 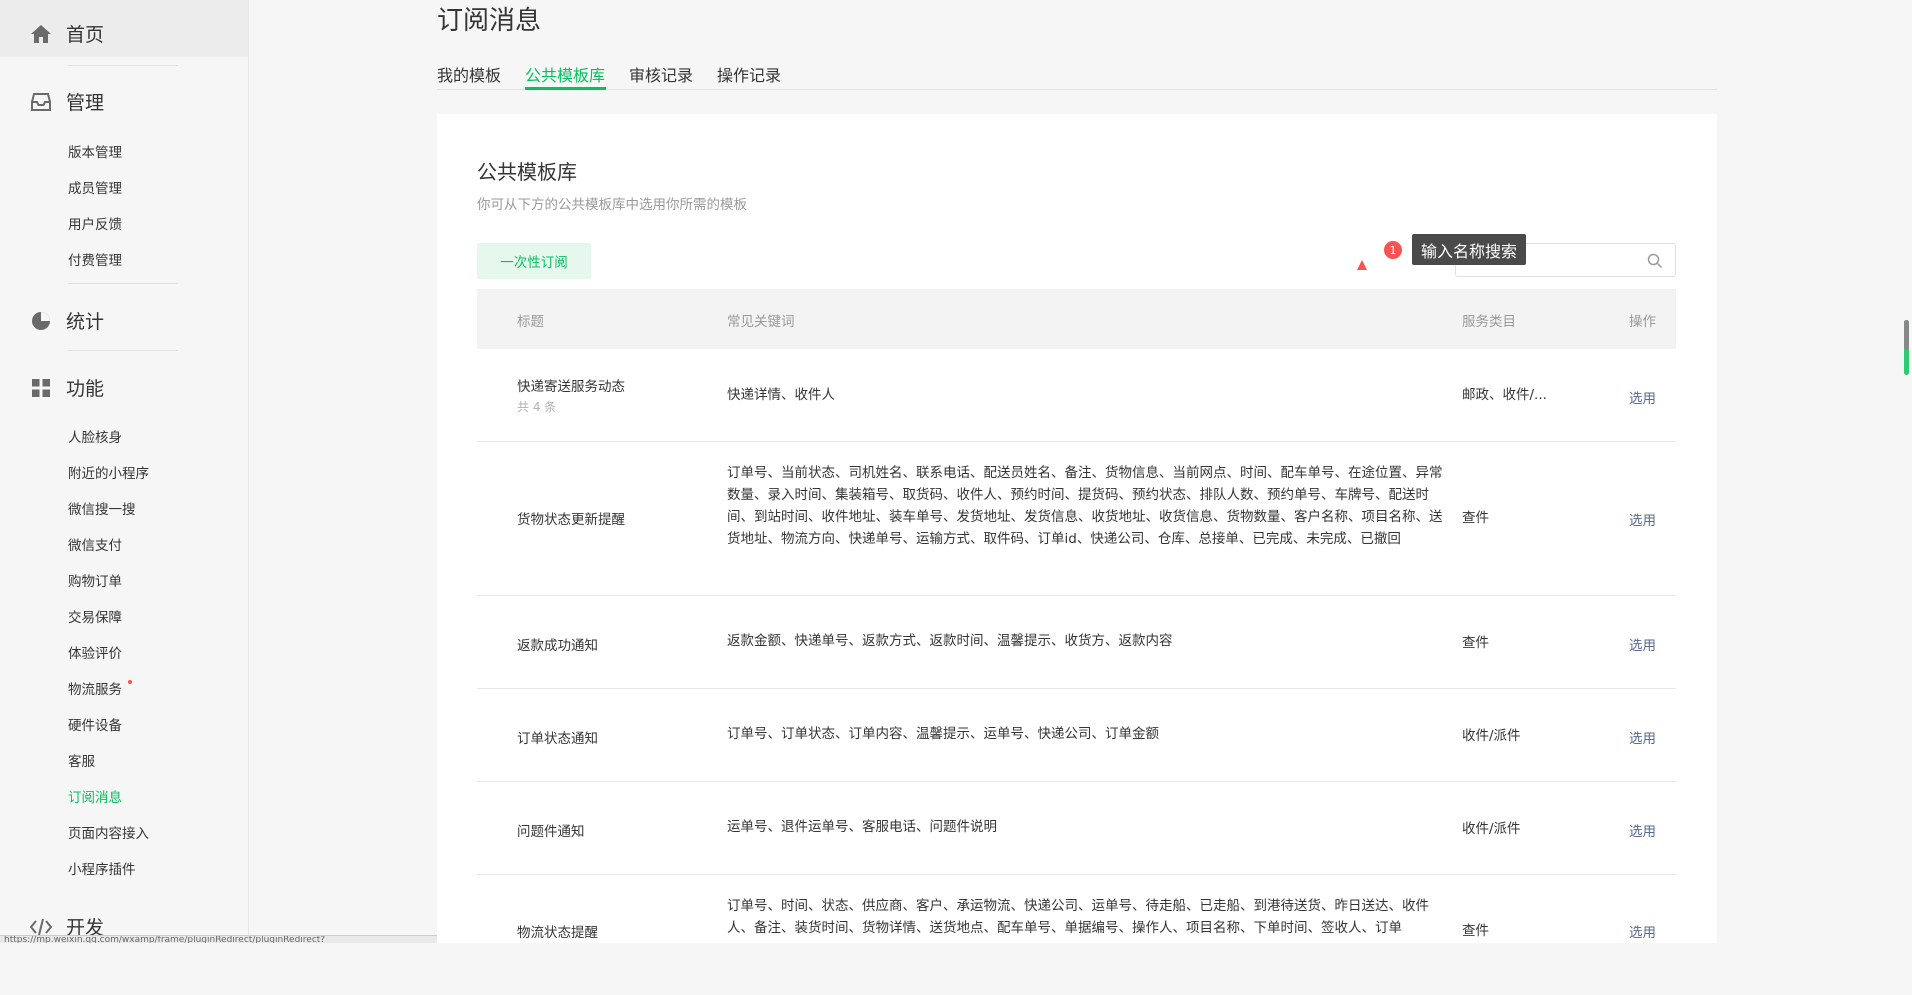 What do you see at coordinates (1906, 471) in the screenshot?
I see `scrollbar` at bounding box center [1906, 471].